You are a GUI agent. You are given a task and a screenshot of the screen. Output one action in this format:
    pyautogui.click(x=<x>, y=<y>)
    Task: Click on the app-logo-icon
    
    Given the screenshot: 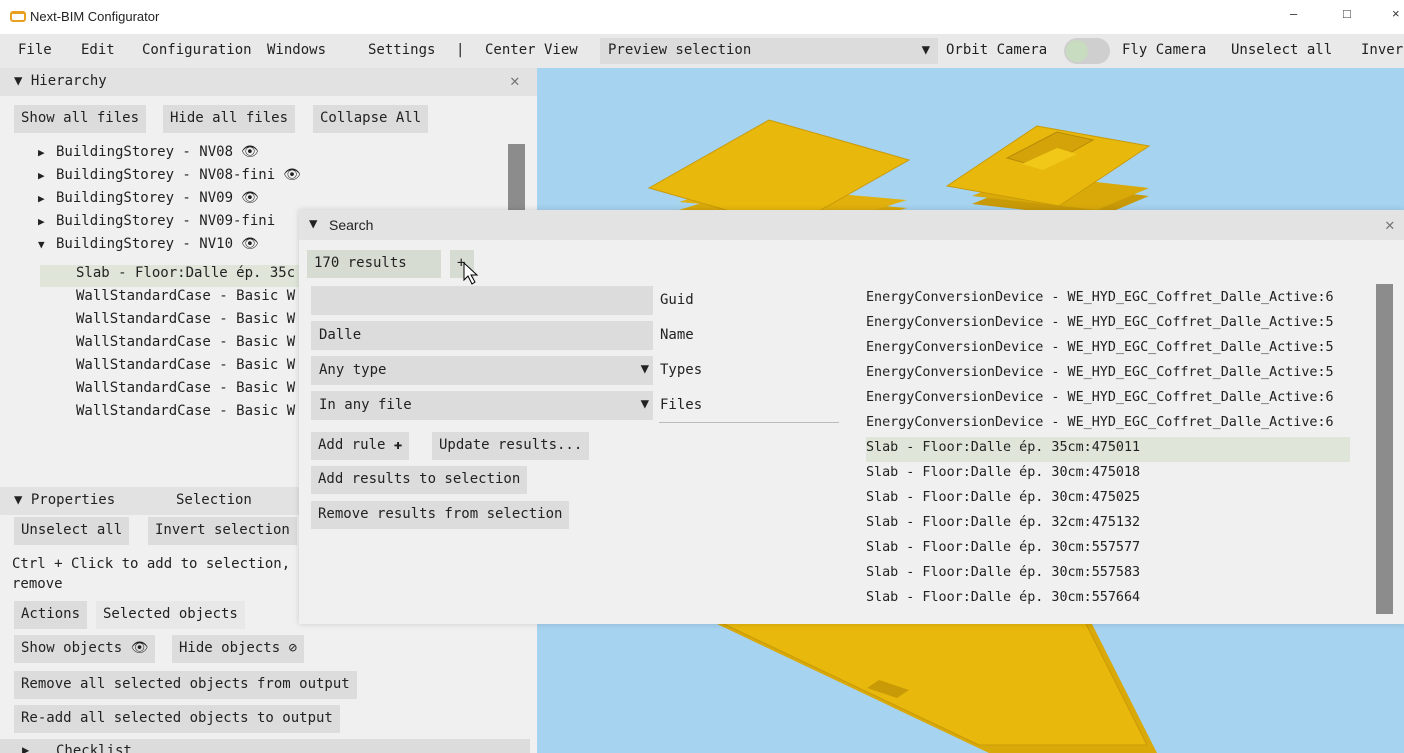 What is the action you would take?
    pyautogui.click(x=18, y=16)
    